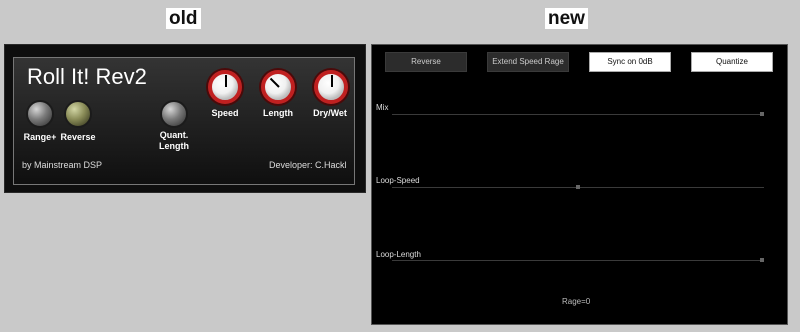 The width and height of the screenshot is (800, 332). I want to click on status-text: Rage=0, so click(576, 301).